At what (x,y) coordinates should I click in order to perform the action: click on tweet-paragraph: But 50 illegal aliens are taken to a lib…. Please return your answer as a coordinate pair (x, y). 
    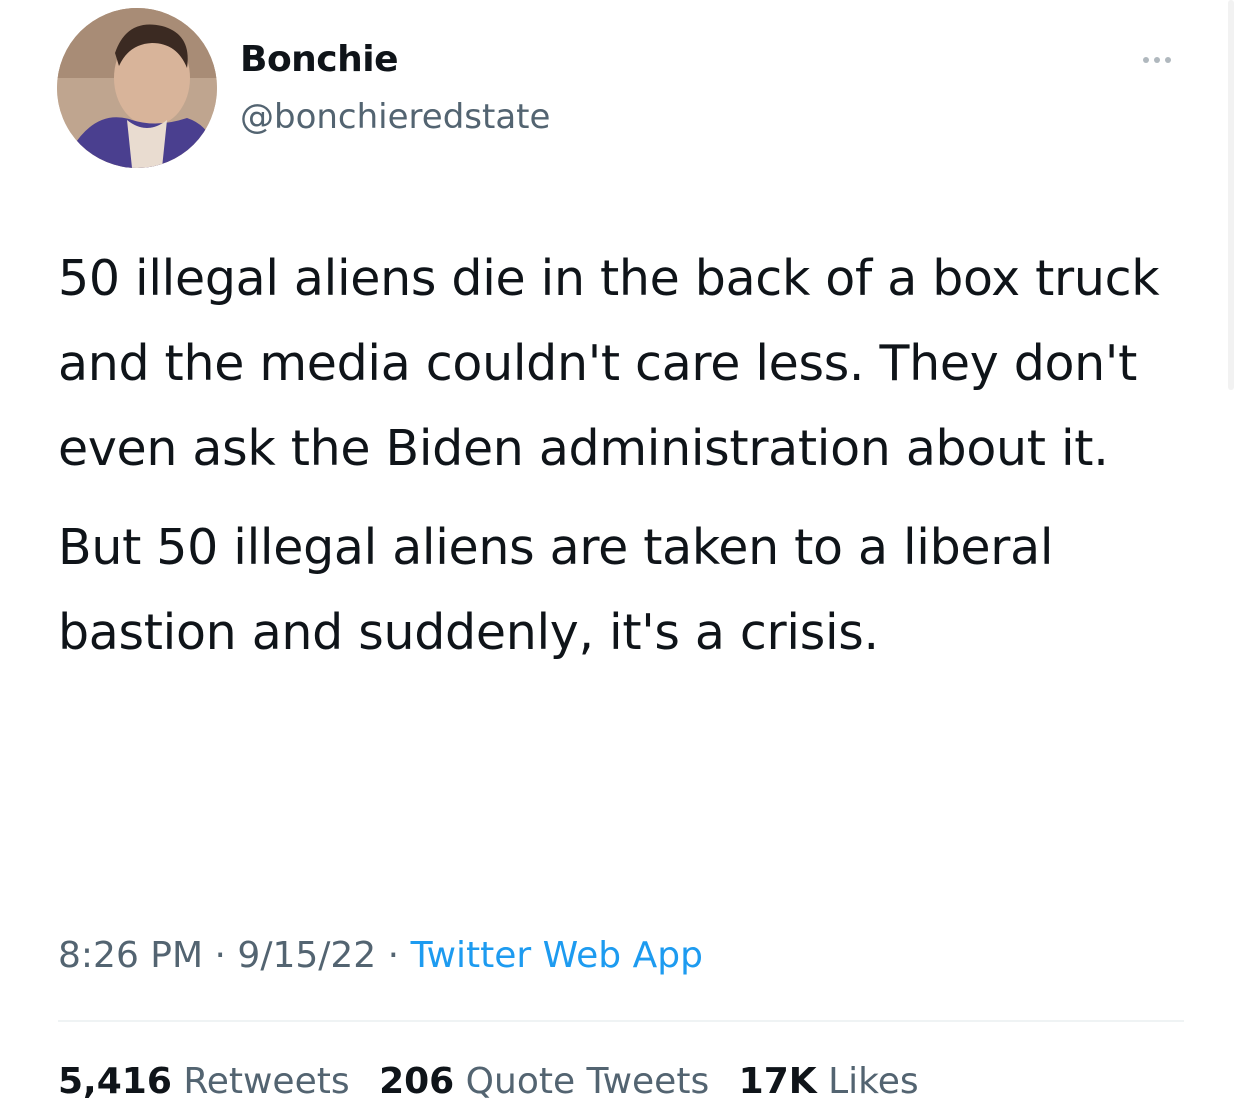
    Looking at the image, I should click on (556, 590).